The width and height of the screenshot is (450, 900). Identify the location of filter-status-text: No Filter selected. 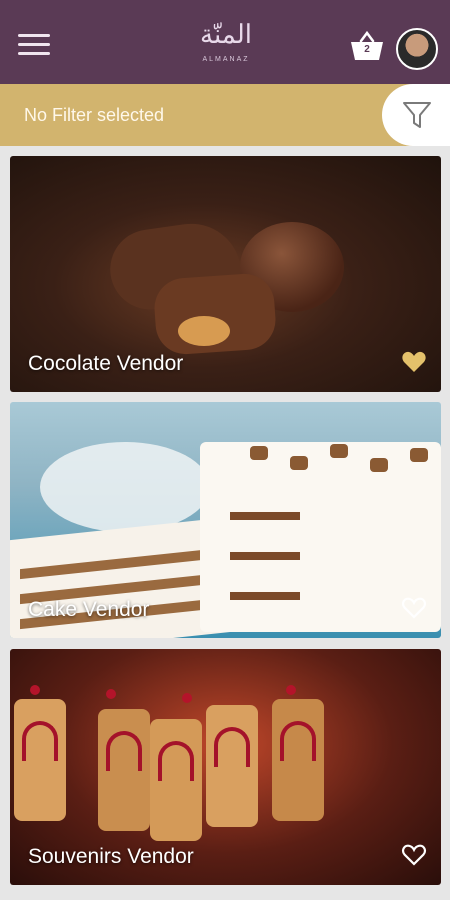
(94, 115).